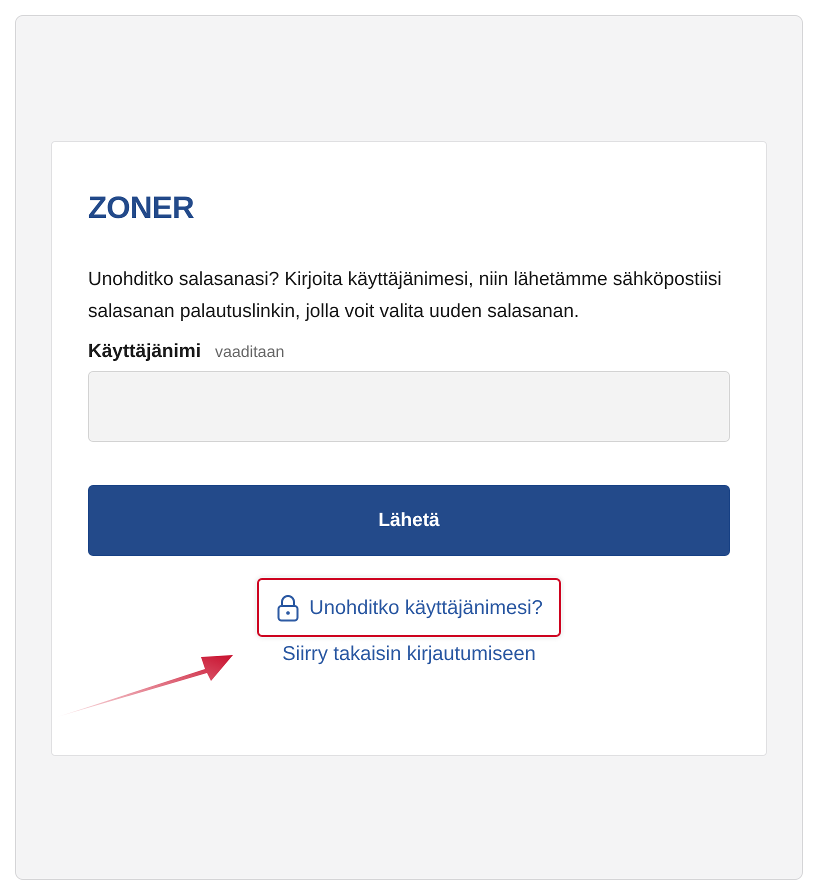 This screenshot has width=818, height=896. What do you see at coordinates (409, 520) in the screenshot?
I see `submit-button: Lähetä` at bounding box center [409, 520].